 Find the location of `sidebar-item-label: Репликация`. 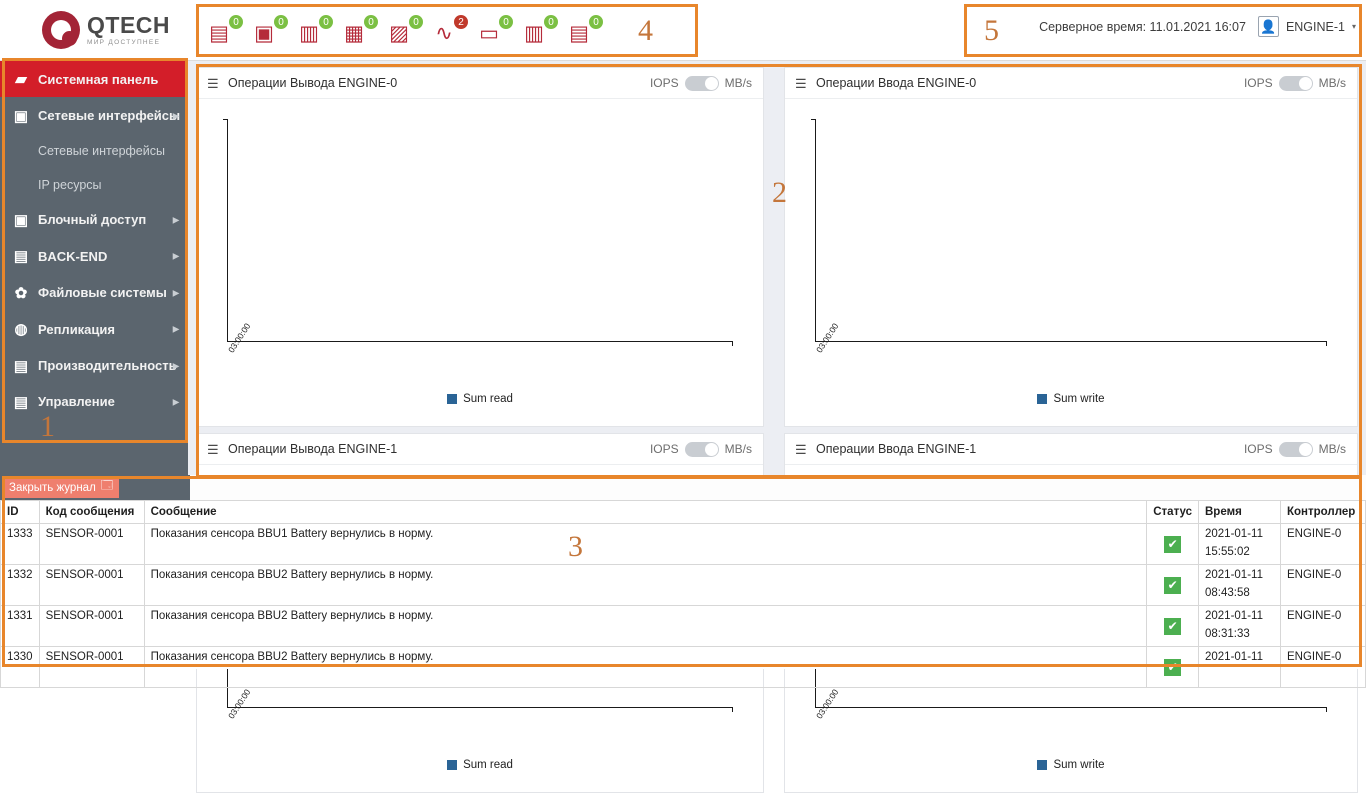

sidebar-item-label: Репликация is located at coordinates (76, 329).